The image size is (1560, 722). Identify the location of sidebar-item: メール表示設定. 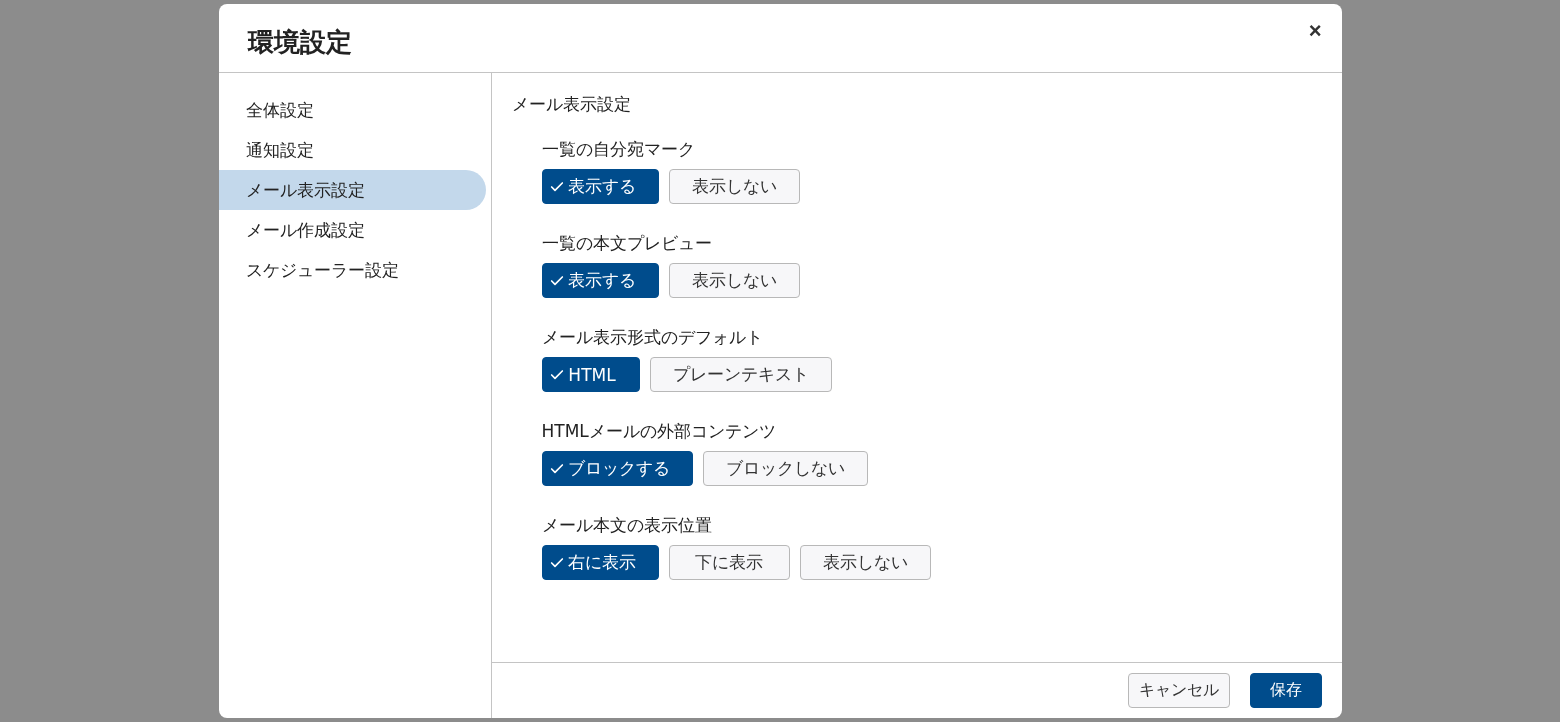
(352, 190).